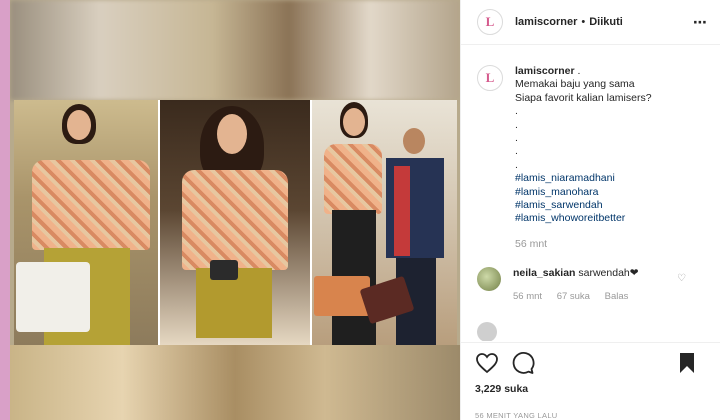  What do you see at coordinates (583, 192) in the screenshot?
I see `hashtag-link: #lamis_manohara` at bounding box center [583, 192].